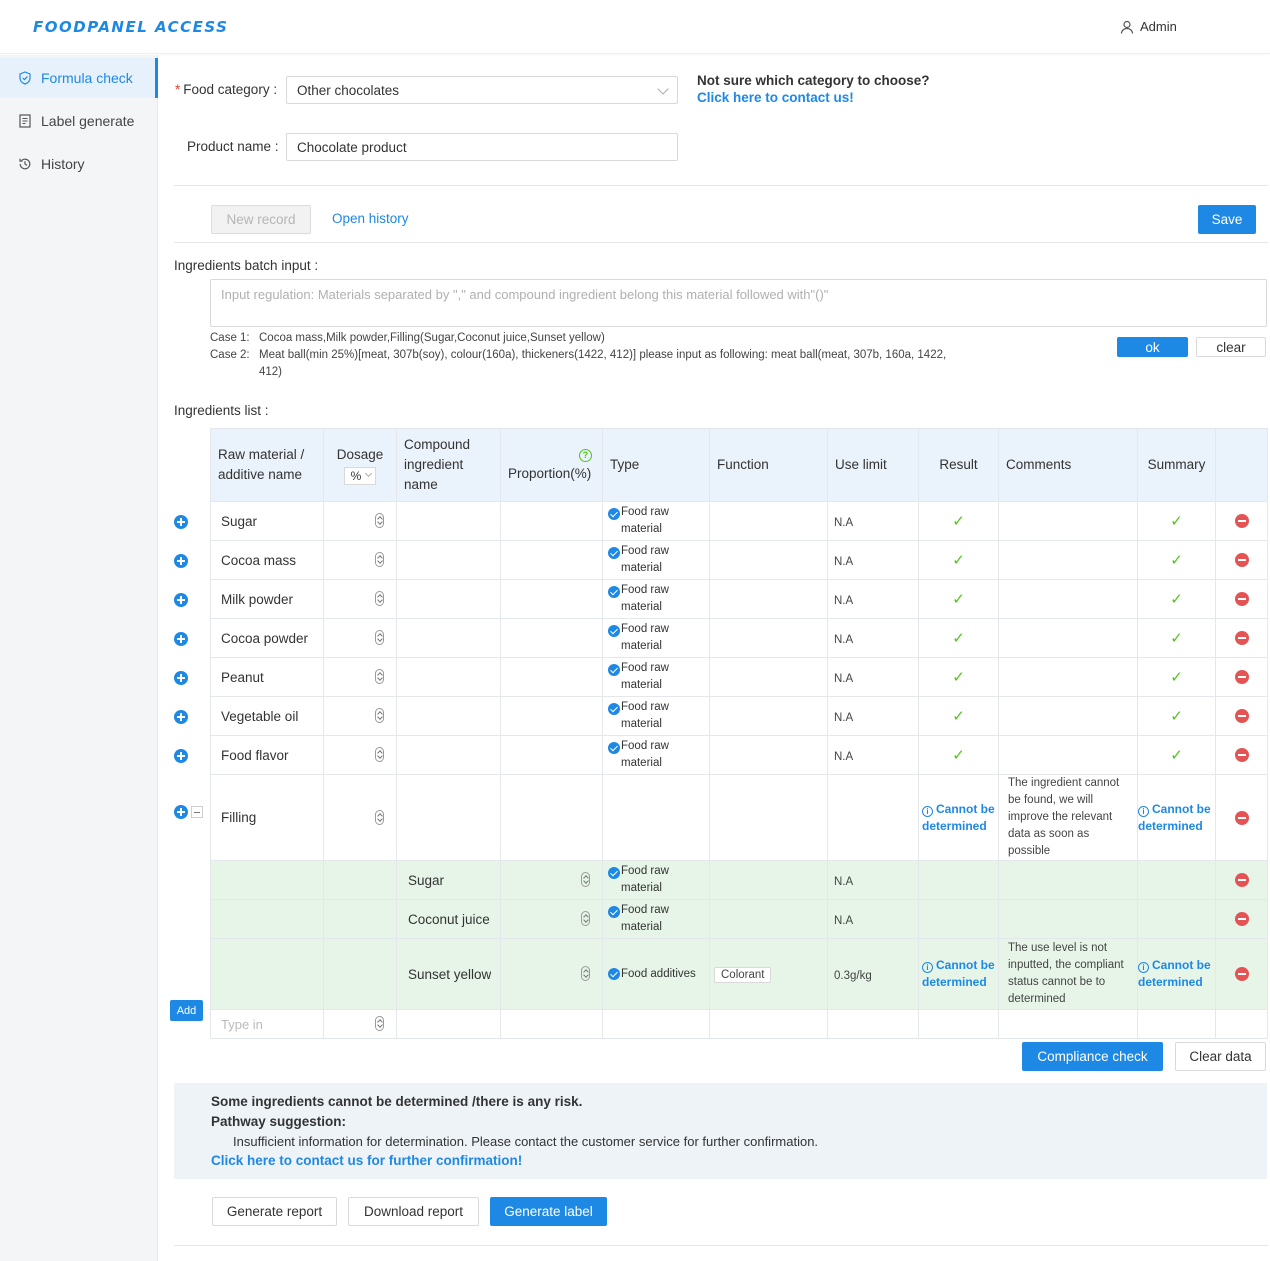 The image size is (1270, 1261). Describe the element at coordinates (873, 677) in the screenshot. I see `use-limit-cell: N.A` at that location.